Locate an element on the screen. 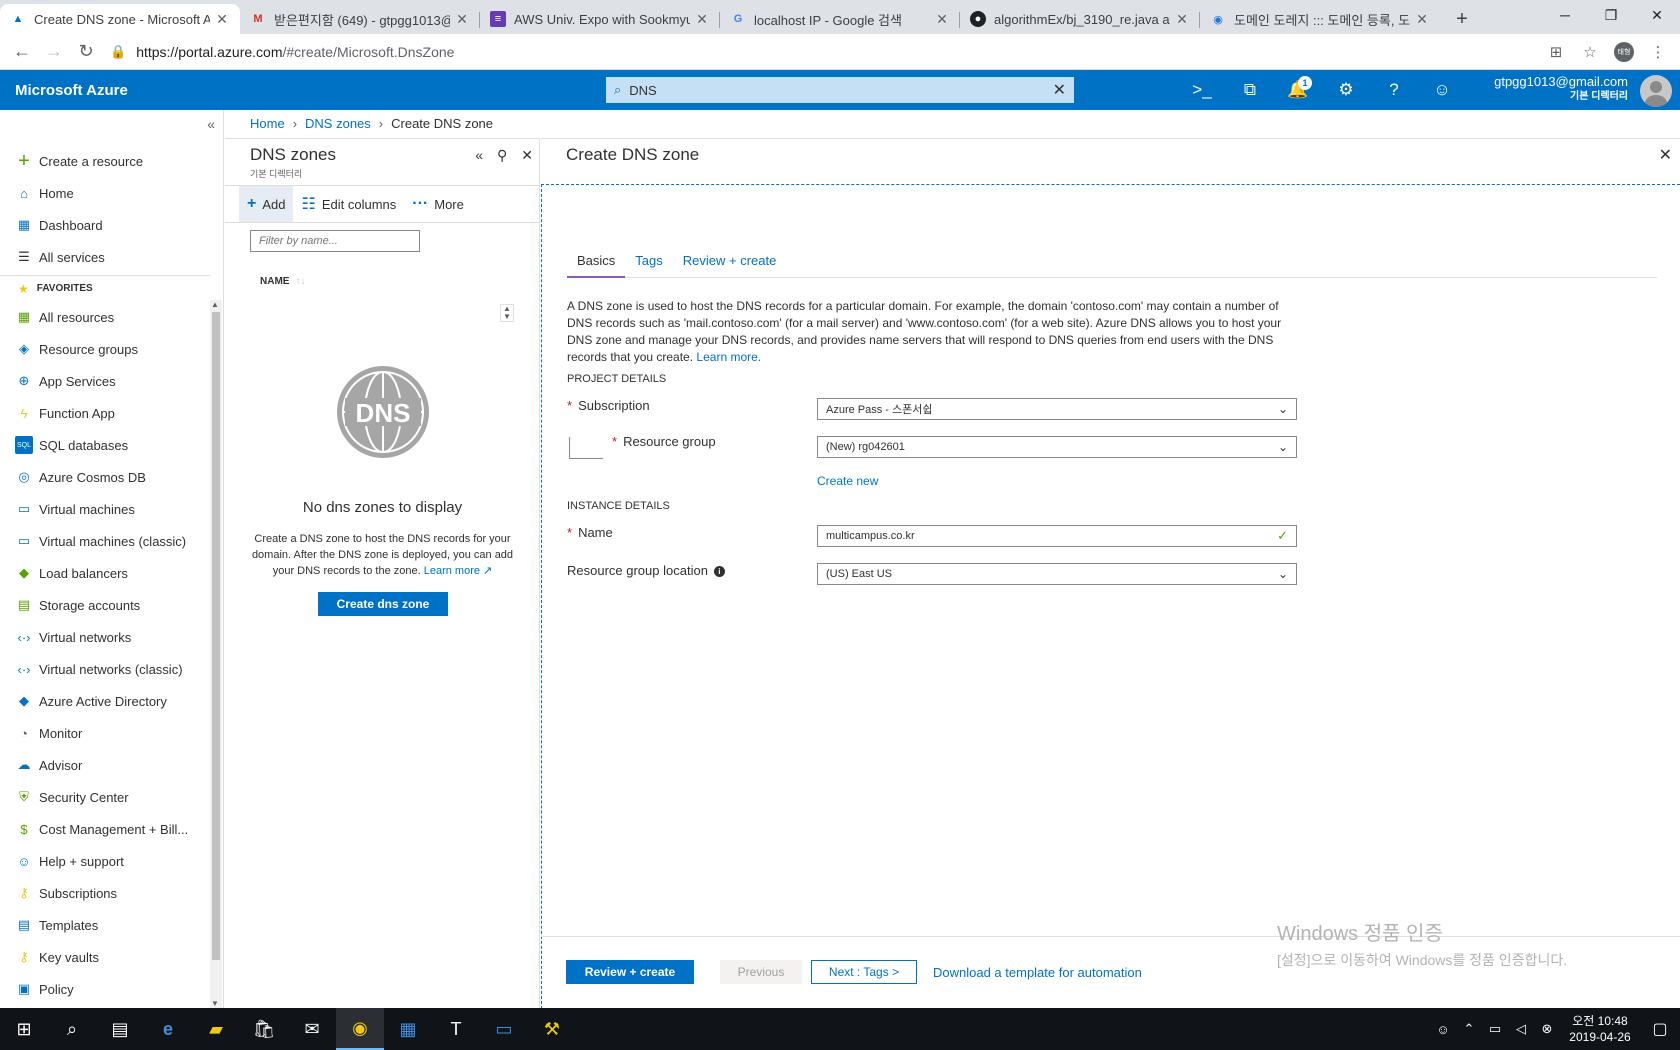  profile-button: 태형 is located at coordinates (1624, 52).